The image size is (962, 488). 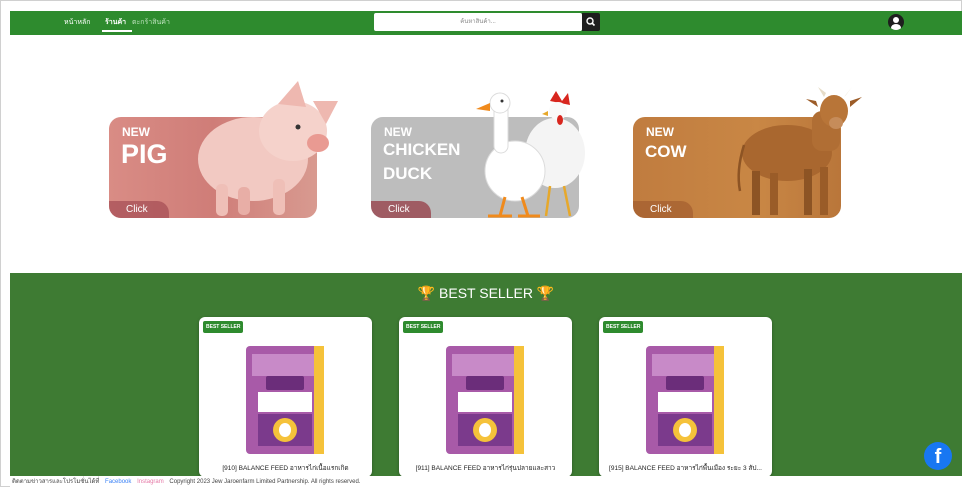 I want to click on hero-card-title: PIG, so click(x=144, y=154).